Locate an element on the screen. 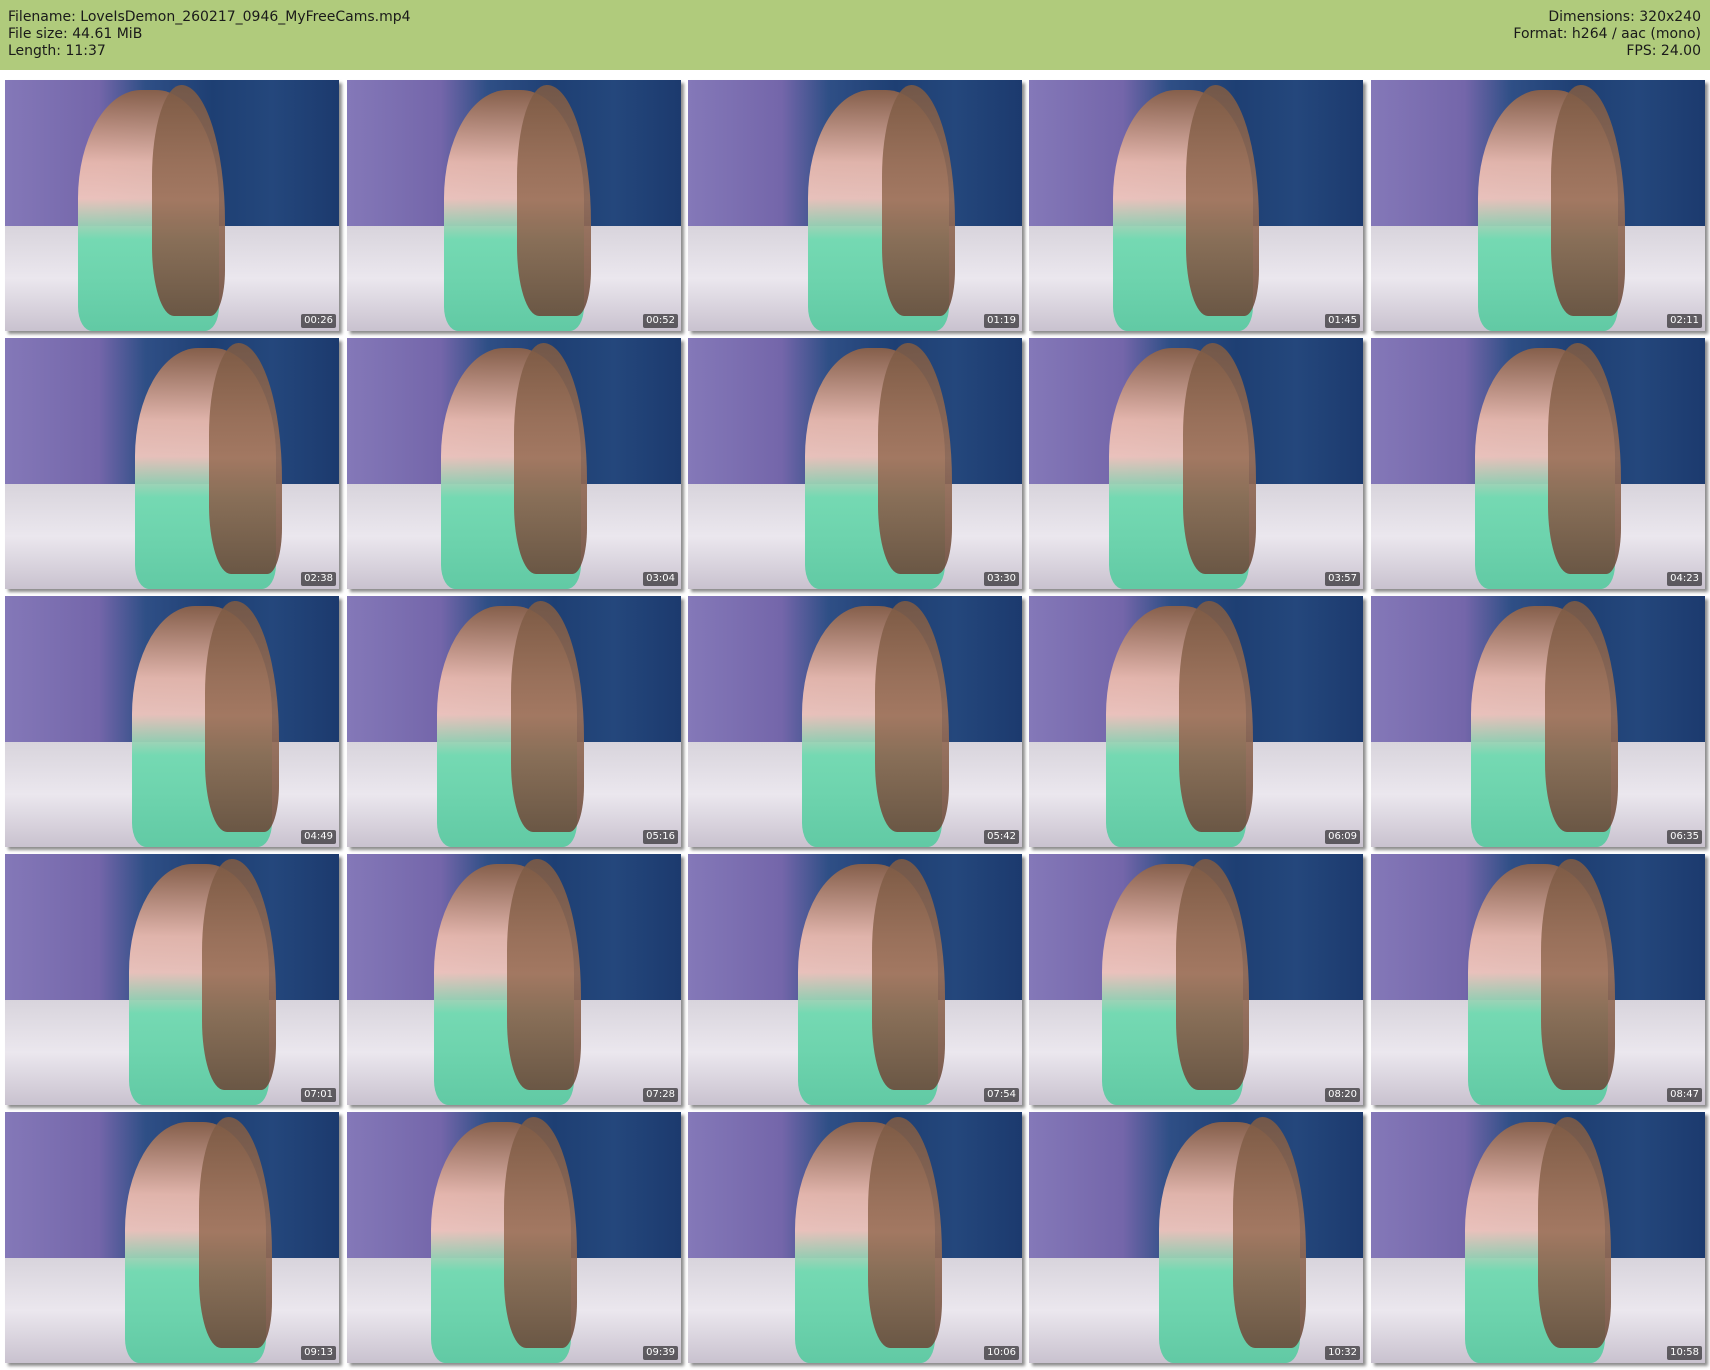  thumbnail-timestamp: 10:06 is located at coordinates (1001, 1353).